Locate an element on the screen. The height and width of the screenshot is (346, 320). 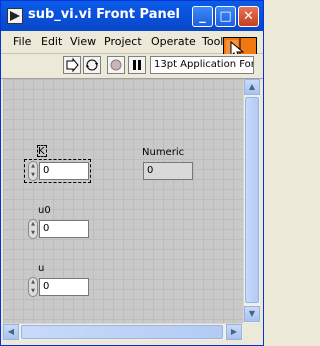
horizontal-scroll-thumb is located at coordinates (122, 332).